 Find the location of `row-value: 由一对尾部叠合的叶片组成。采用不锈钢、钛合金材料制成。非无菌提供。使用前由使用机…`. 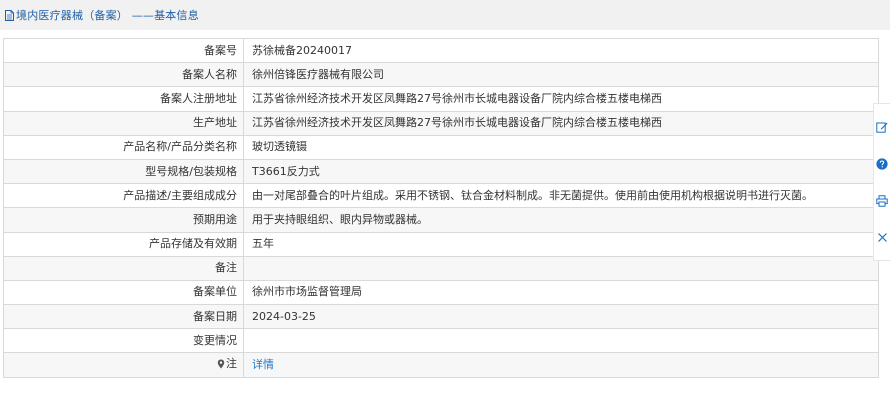

row-value: 由一对尾部叠合的叶片组成。采用不锈钢、钛合金材料制成。非无菌提供。使用前由使用机… is located at coordinates (561, 196).